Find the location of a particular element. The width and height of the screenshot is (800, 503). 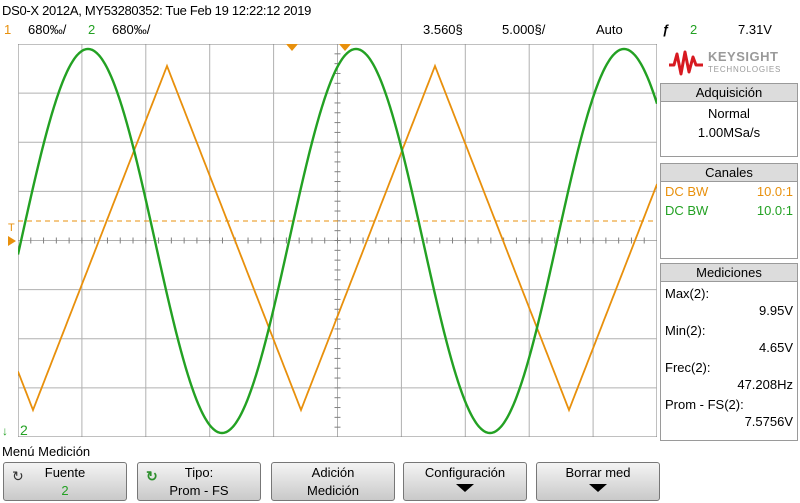

ch1-scale: 680‰/ is located at coordinates (47, 29).